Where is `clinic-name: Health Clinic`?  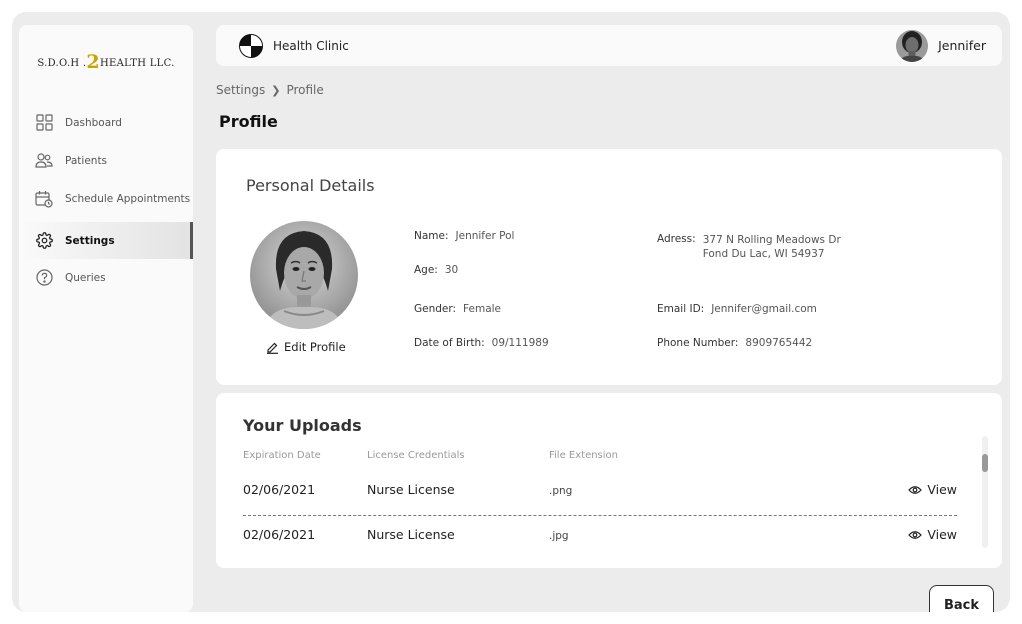
clinic-name: Health Clinic is located at coordinates (311, 45).